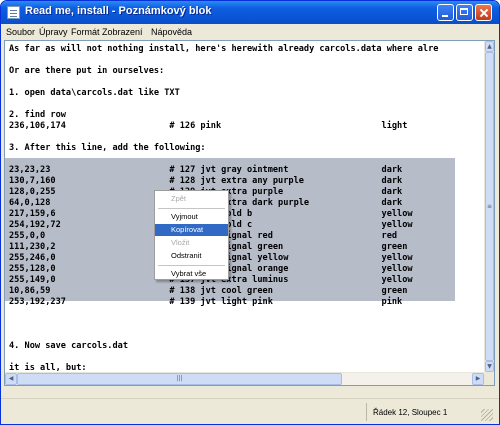 This screenshot has width=500, height=425. I want to click on menu-edit: Úpravy, so click(53, 32).